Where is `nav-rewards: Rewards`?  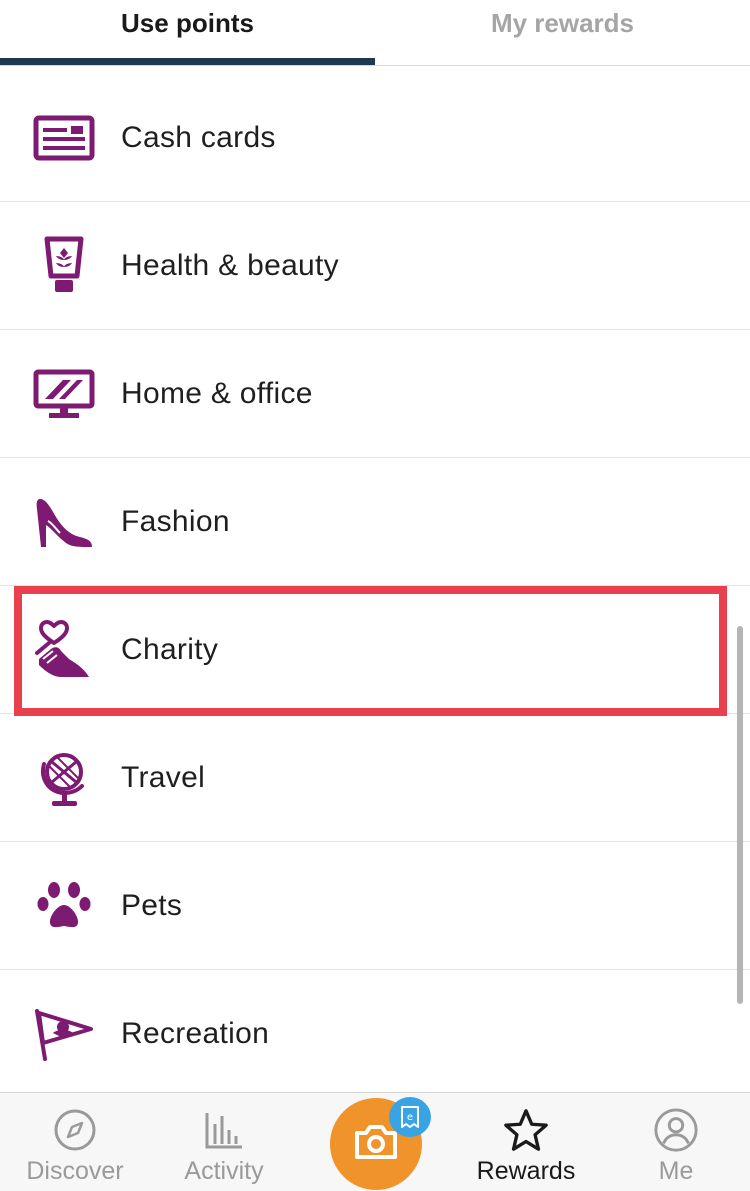
nav-rewards: Rewards is located at coordinates (526, 1142).